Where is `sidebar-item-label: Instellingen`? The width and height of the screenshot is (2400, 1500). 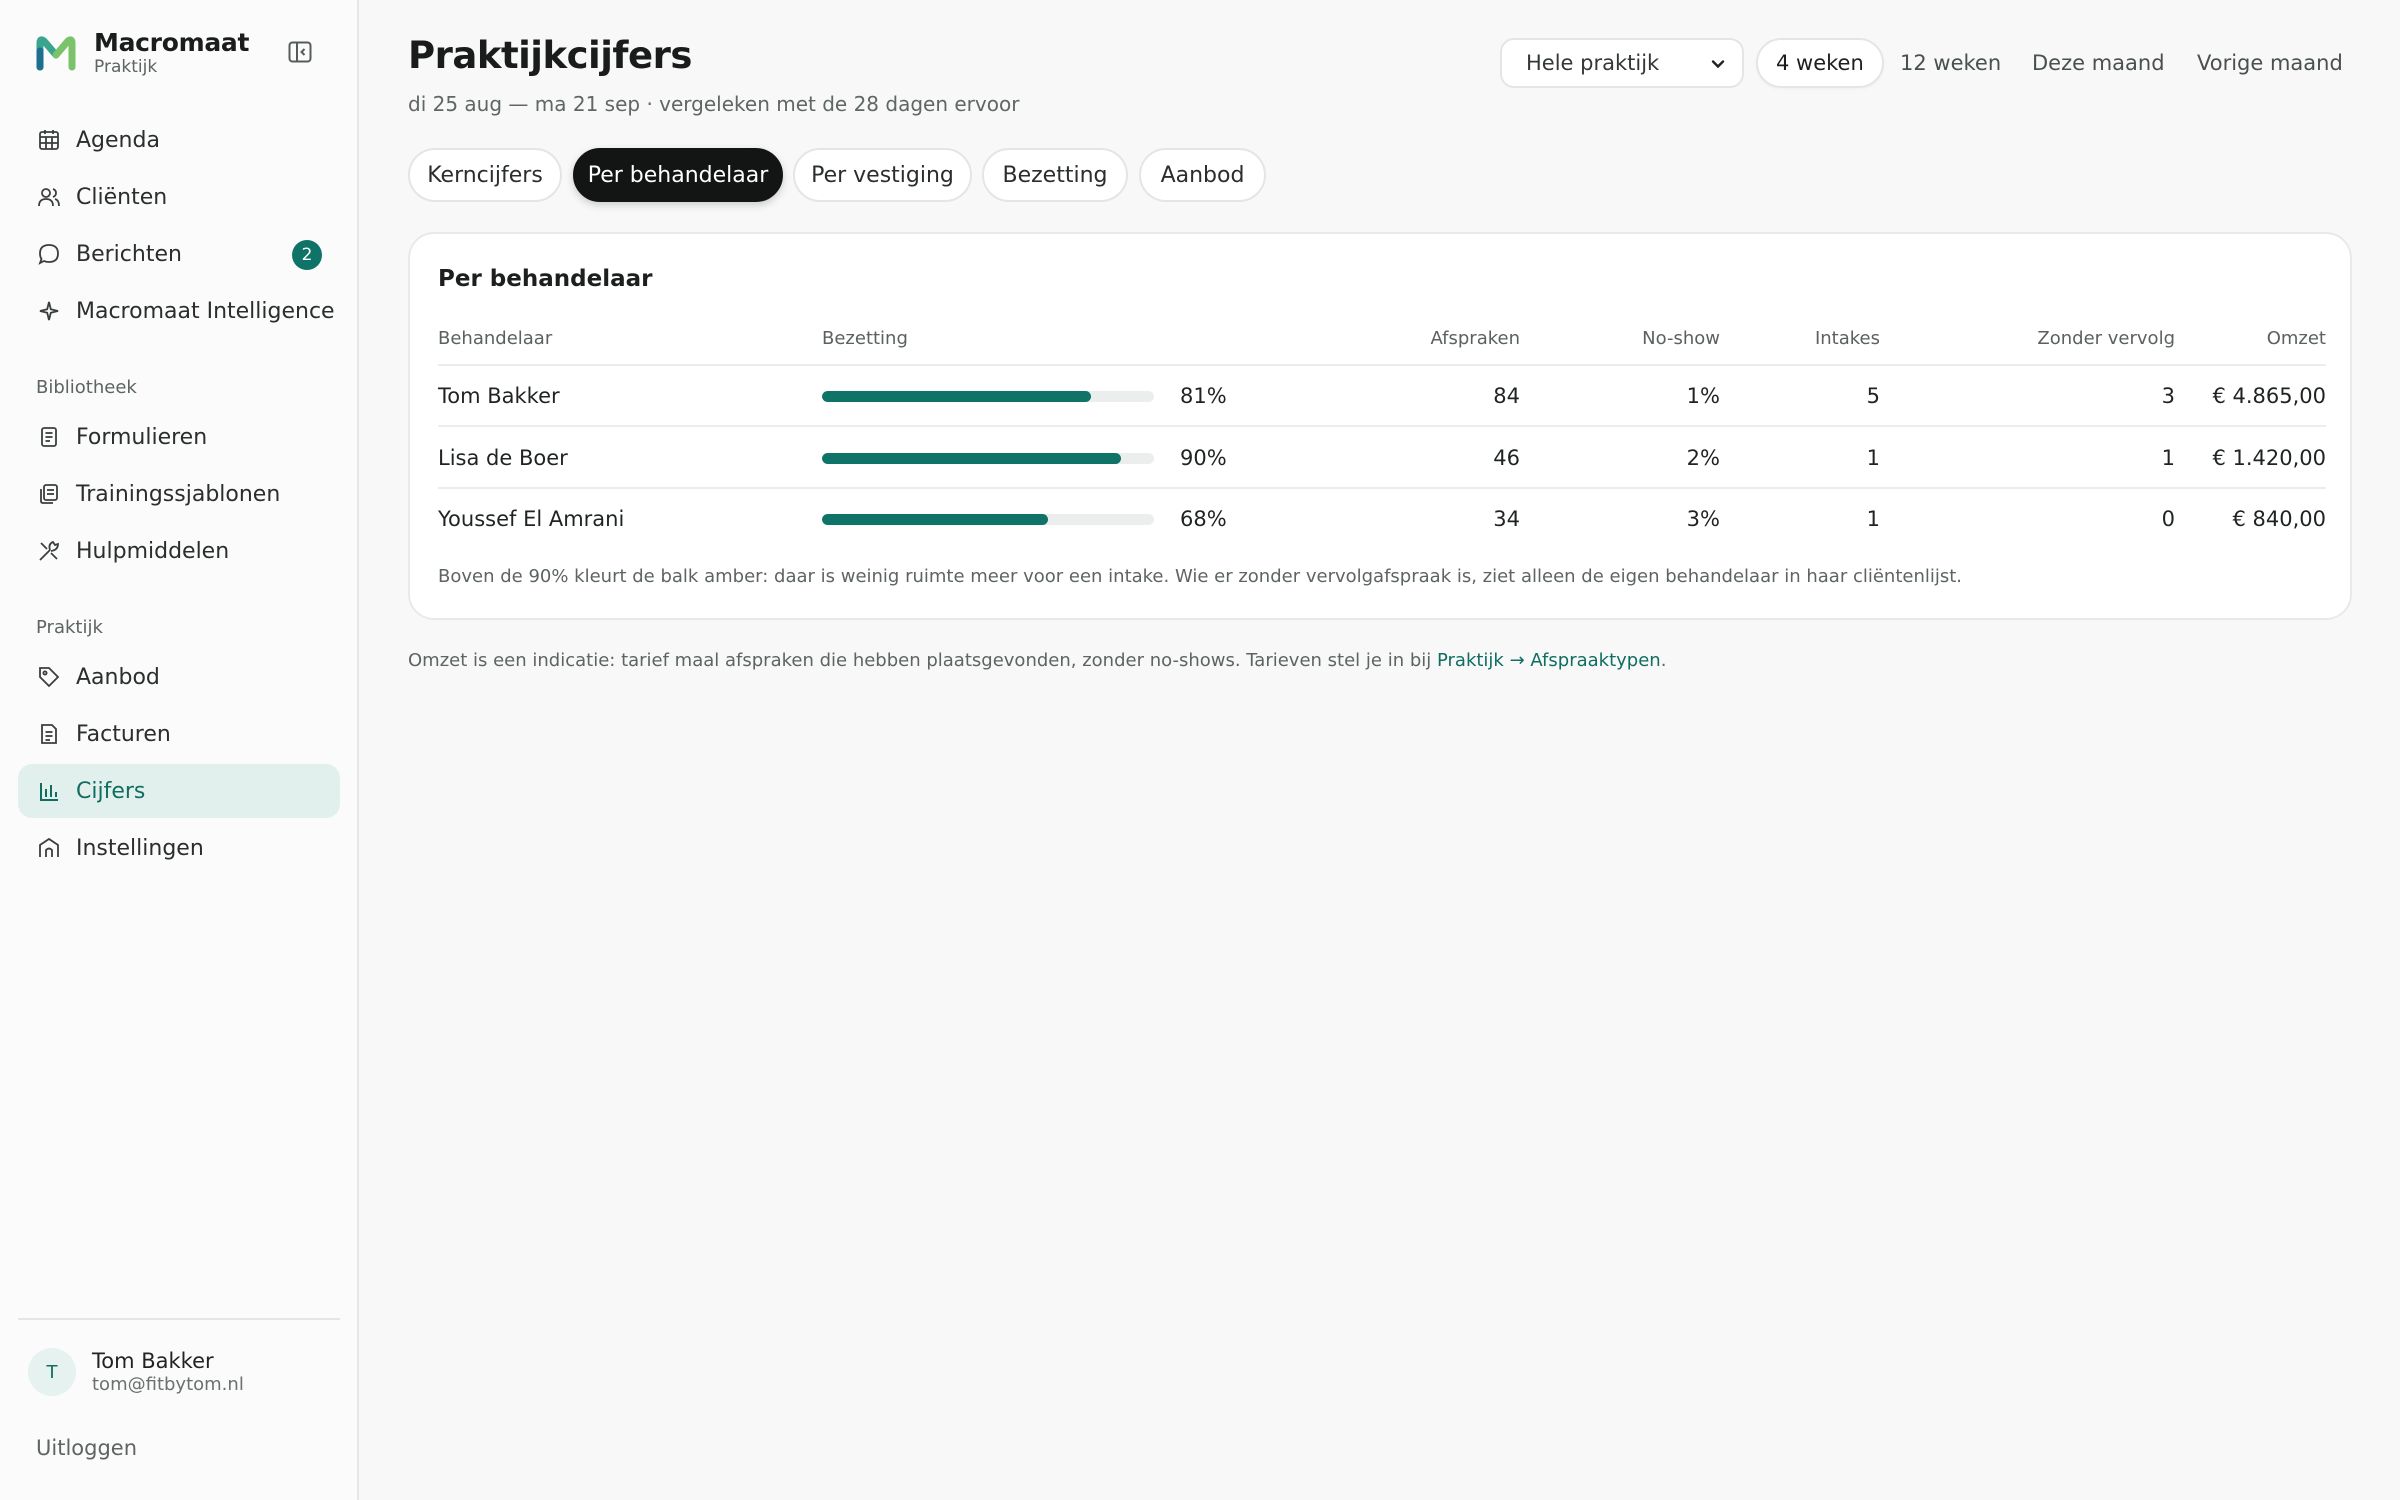 sidebar-item-label: Instellingen is located at coordinates (140, 848).